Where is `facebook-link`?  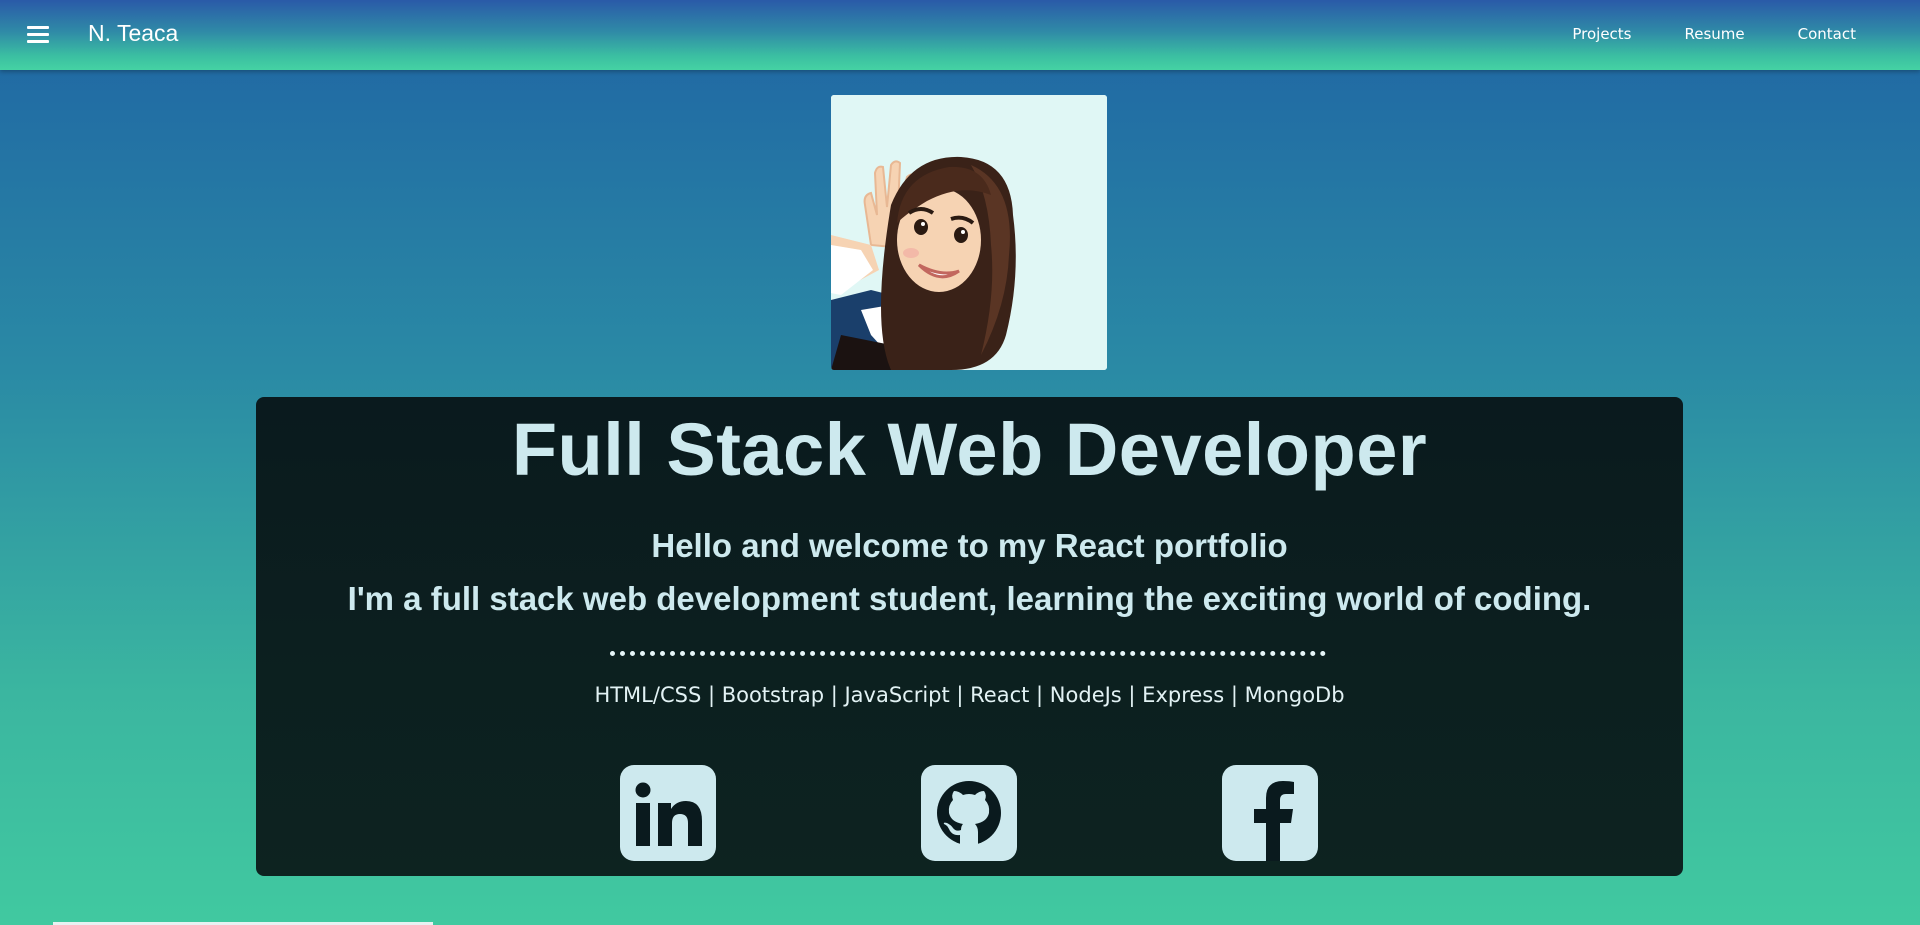
facebook-link is located at coordinates (1270, 813).